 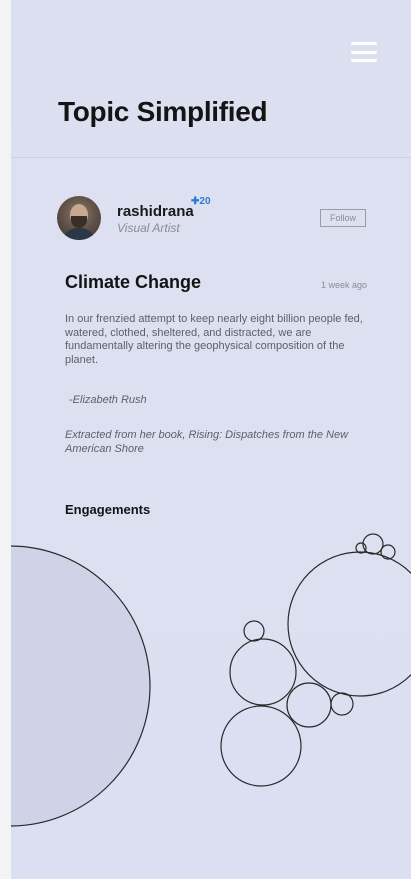 I want to click on left-edge-strip, so click(x=5, y=439).